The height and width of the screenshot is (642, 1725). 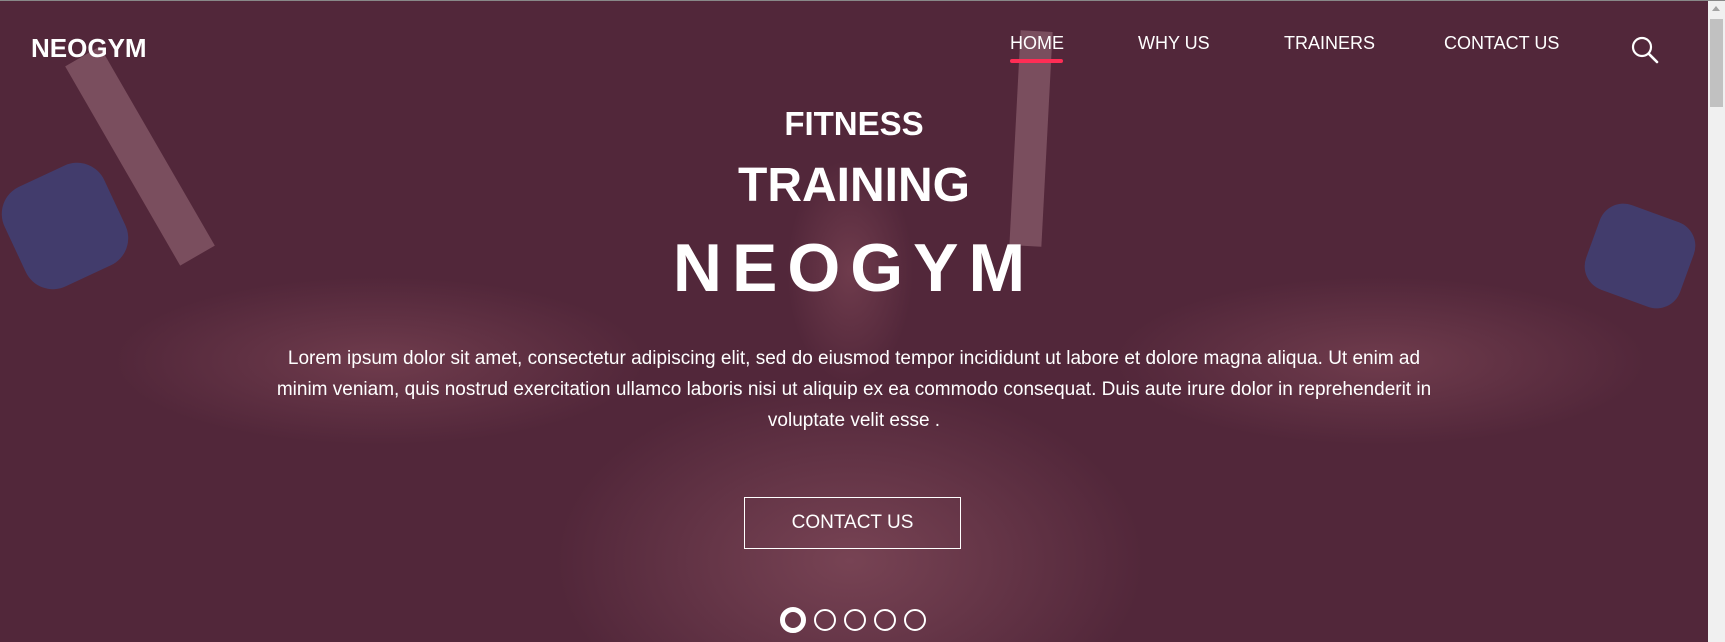 I want to click on hero-title-neogym: NEOGYM, so click(x=854, y=268).